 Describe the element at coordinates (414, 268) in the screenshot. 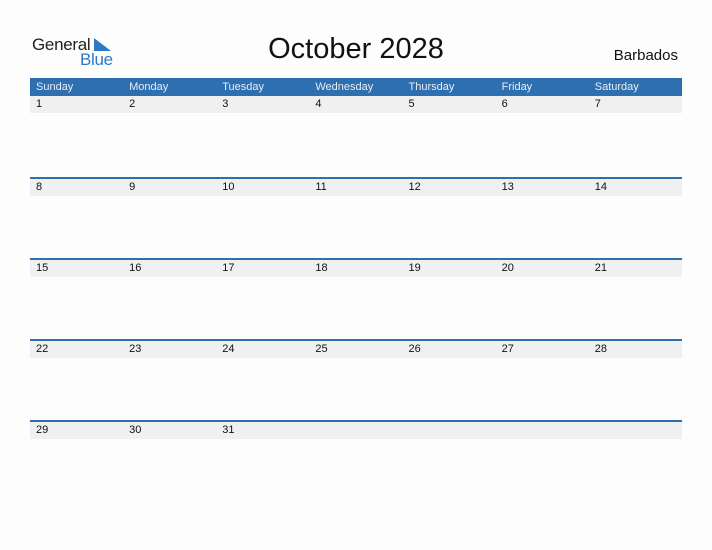

I see `day-cell: 19` at that location.